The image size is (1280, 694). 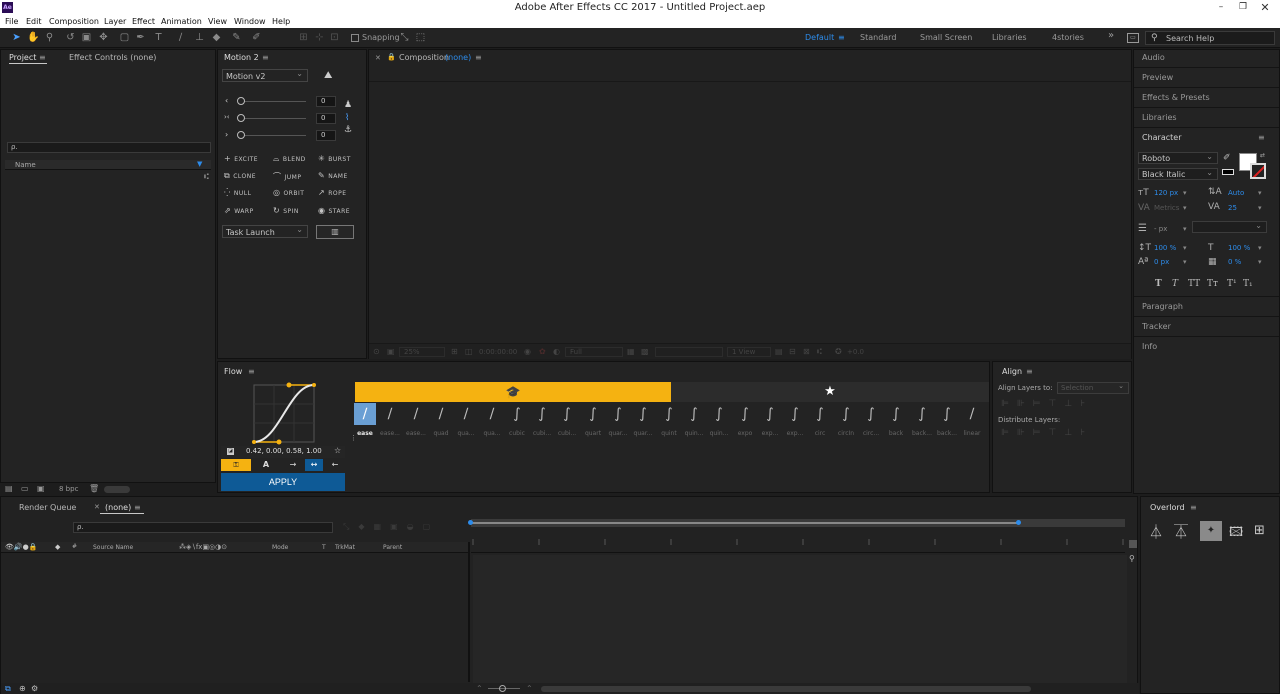 What do you see at coordinates (972, 433) in the screenshot?
I see `ease-preset-label: linear` at bounding box center [972, 433].